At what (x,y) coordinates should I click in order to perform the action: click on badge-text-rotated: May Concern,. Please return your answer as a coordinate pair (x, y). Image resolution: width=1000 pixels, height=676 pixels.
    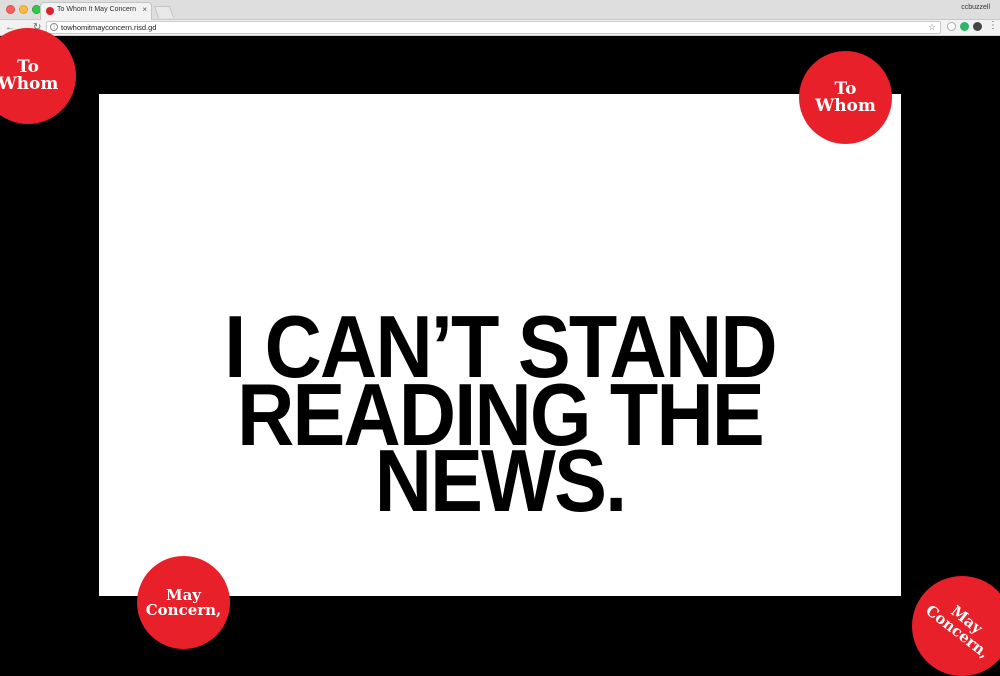
    Looking at the image, I should click on (961, 626).